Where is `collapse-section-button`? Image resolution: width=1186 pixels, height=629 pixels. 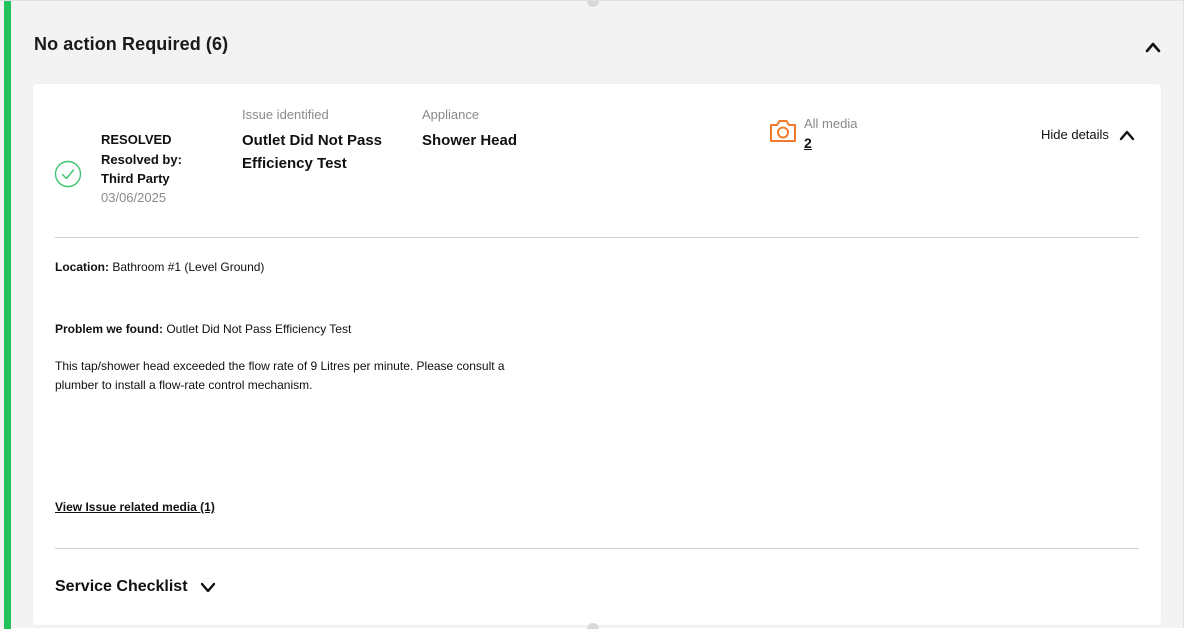 collapse-section-button is located at coordinates (1153, 47).